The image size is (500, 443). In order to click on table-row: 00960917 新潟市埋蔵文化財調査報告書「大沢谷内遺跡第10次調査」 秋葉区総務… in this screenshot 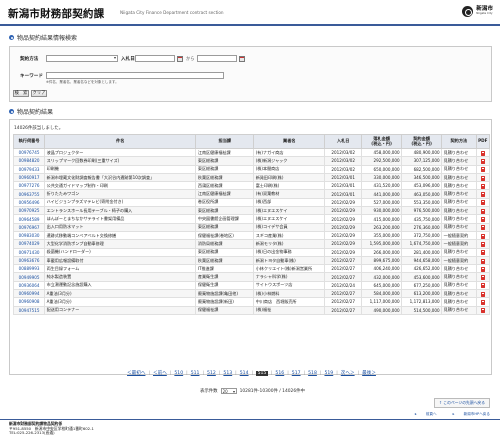, I will do `click(251, 177)`.